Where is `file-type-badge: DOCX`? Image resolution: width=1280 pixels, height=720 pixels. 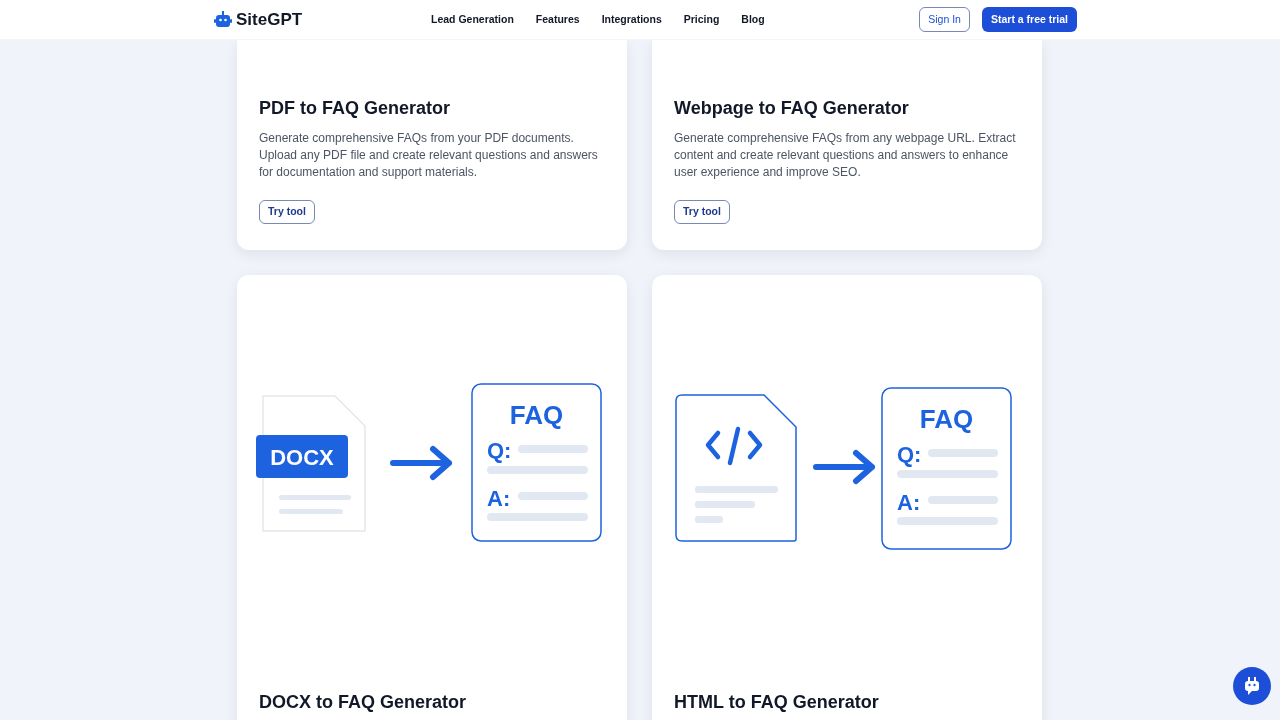 file-type-badge: DOCX is located at coordinates (302, 456).